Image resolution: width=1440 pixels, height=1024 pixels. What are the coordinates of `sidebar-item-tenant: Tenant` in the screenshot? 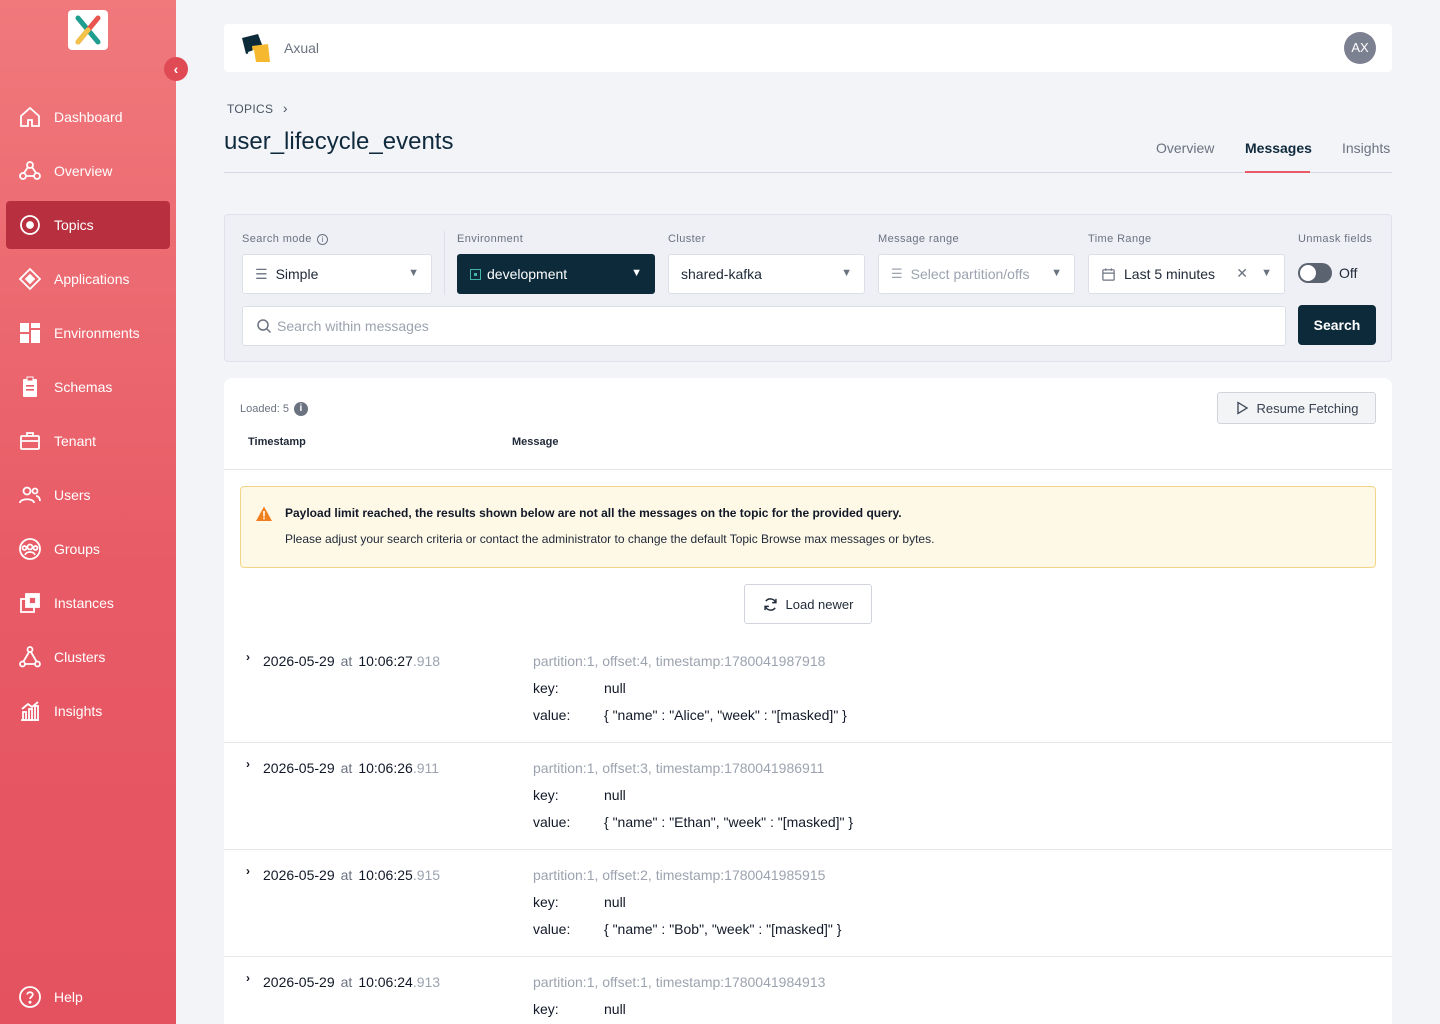 It's located at (88, 441).